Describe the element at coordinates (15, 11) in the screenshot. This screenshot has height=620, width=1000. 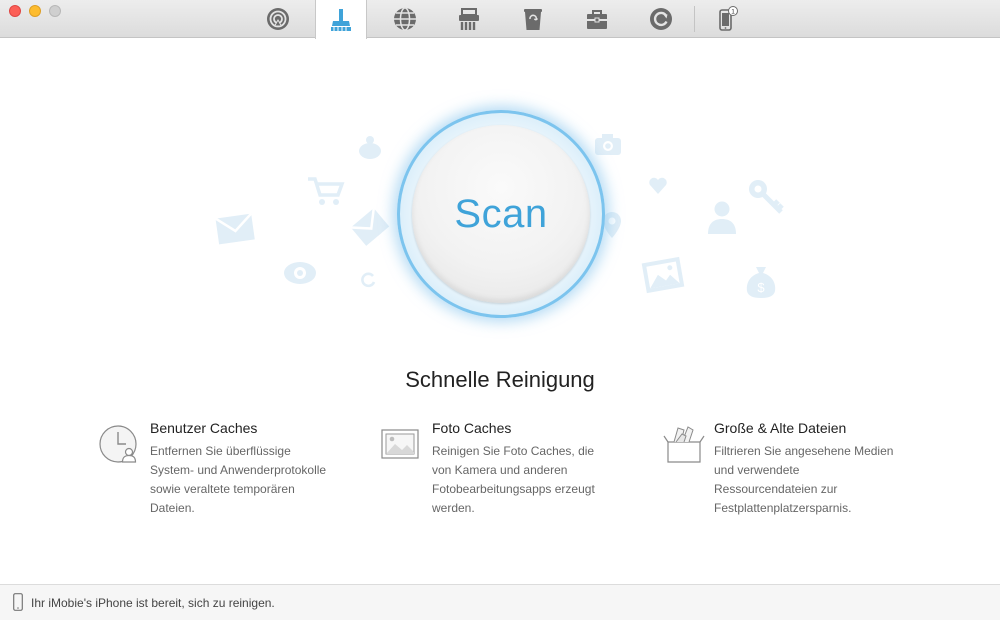
I see `close-window-button` at that location.